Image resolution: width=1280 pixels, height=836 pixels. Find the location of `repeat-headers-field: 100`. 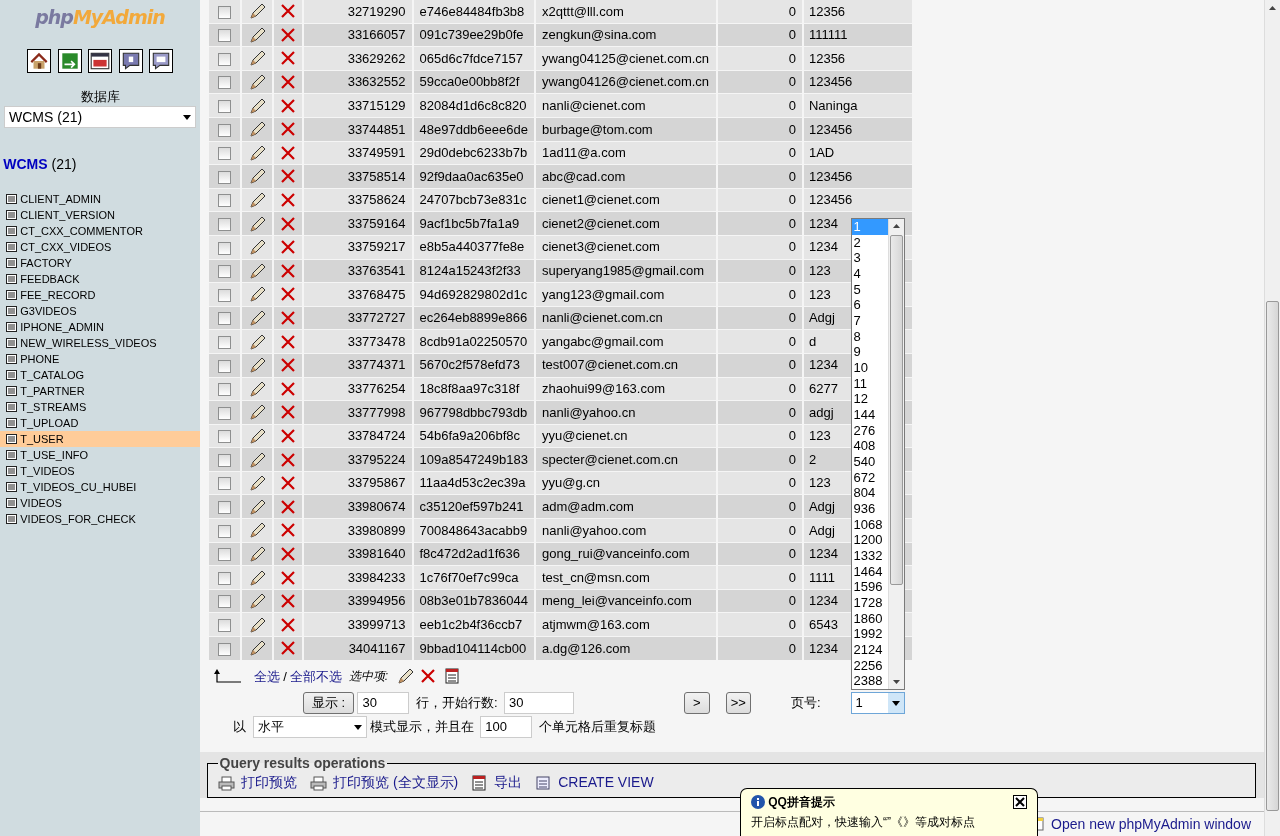

repeat-headers-field: 100 is located at coordinates (506, 727).